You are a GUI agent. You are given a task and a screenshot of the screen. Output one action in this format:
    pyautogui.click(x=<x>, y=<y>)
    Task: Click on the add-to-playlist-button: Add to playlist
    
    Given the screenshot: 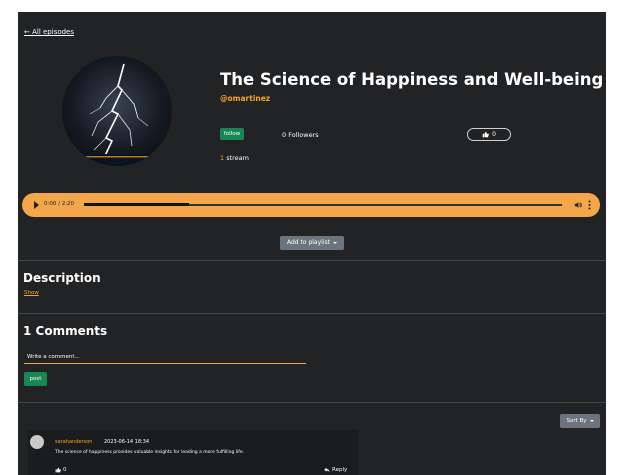 What is the action you would take?
    pyautogui.click(x=312, y=243)
    